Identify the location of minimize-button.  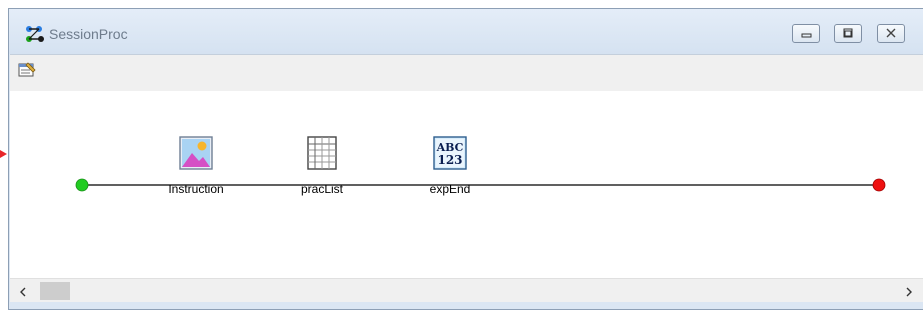
(806, 33).